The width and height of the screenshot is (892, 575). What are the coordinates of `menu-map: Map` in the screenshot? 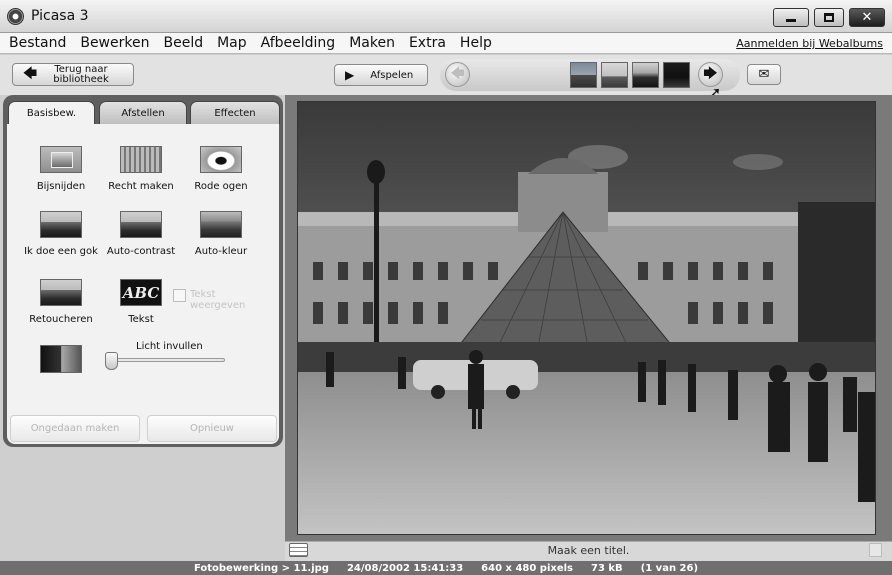 It's located at (232, 43).